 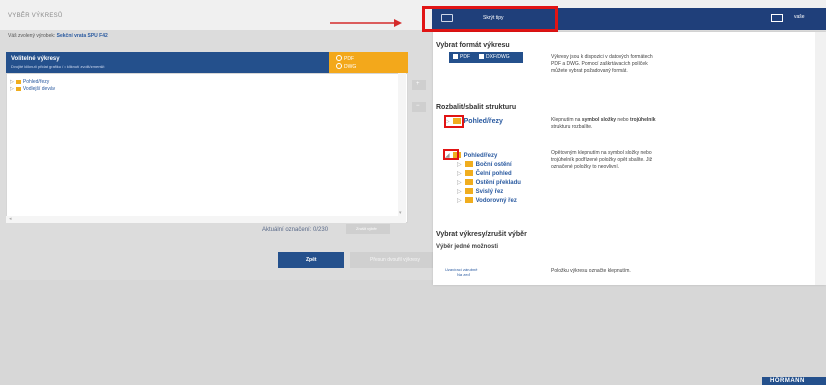 I want to click on selection-count: Aktuální označení: 0/230, so click(x=295, y=230).